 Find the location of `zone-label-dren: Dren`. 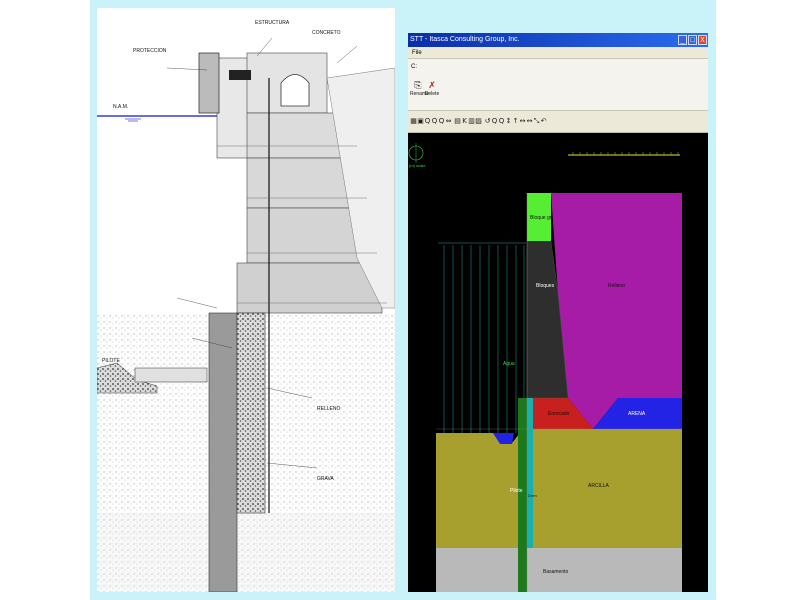

zone-label-dren: Dren is located at coordinates (532, 495).